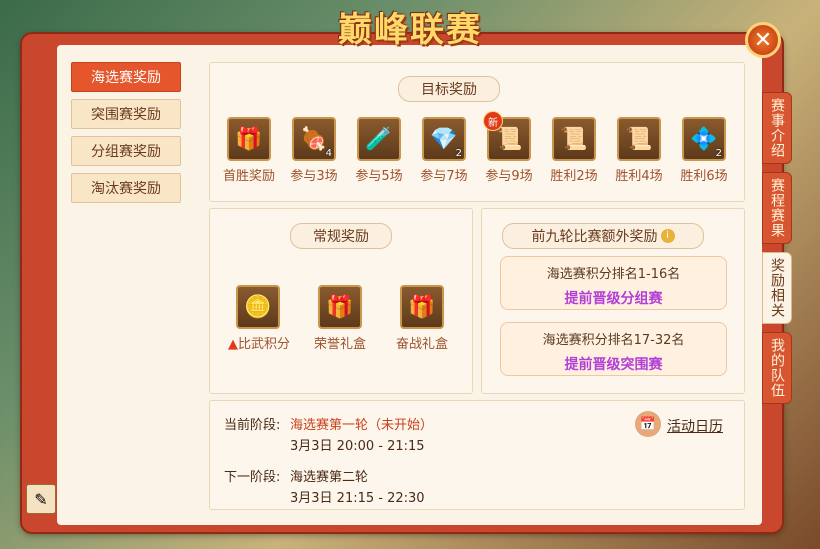 The image size is (820, 549). I want to click on side-tabs: 赛事介绍 赛程赛果 奖励相关 我的队伍, so click(777, 252).